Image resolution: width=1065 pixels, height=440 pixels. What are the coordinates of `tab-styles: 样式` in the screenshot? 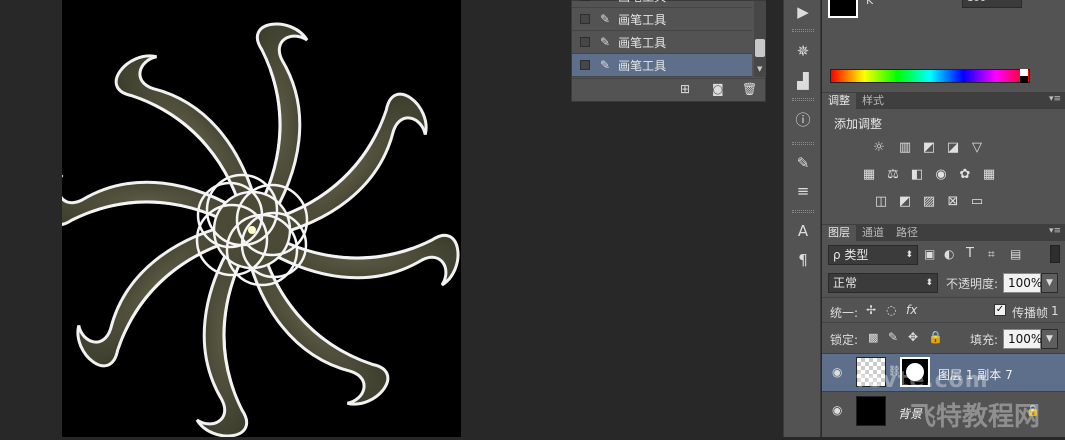 It's located at (873, 101).